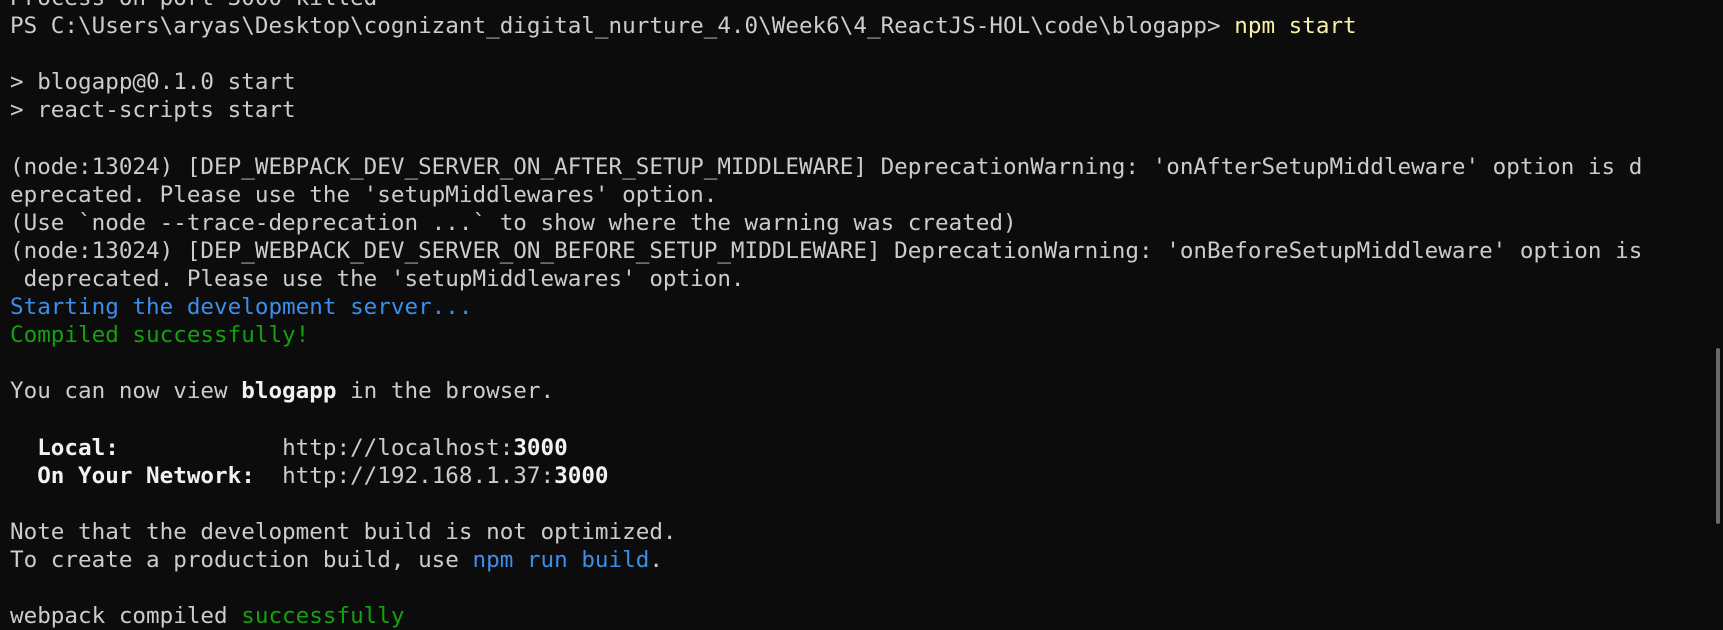 The image size is (1723, 630). Describe the element at coordinates (855, 448) in the screenshot. I see `local-url-line: Local: http://localhost:3000` at that location.